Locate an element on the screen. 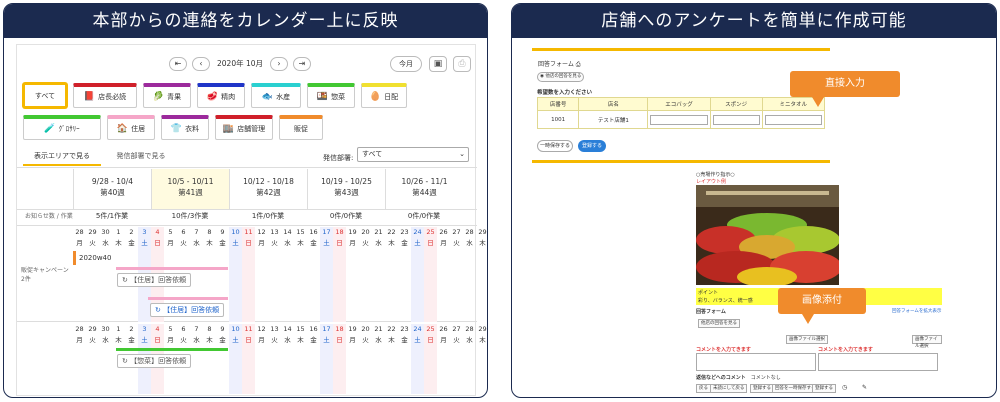  question-text: 希望数を入力ください is located at coordinates (565, 93).